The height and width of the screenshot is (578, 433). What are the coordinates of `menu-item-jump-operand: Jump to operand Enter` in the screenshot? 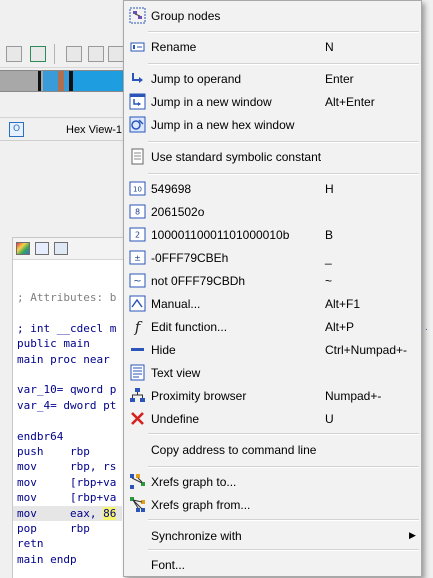 It's located at (272, 78).